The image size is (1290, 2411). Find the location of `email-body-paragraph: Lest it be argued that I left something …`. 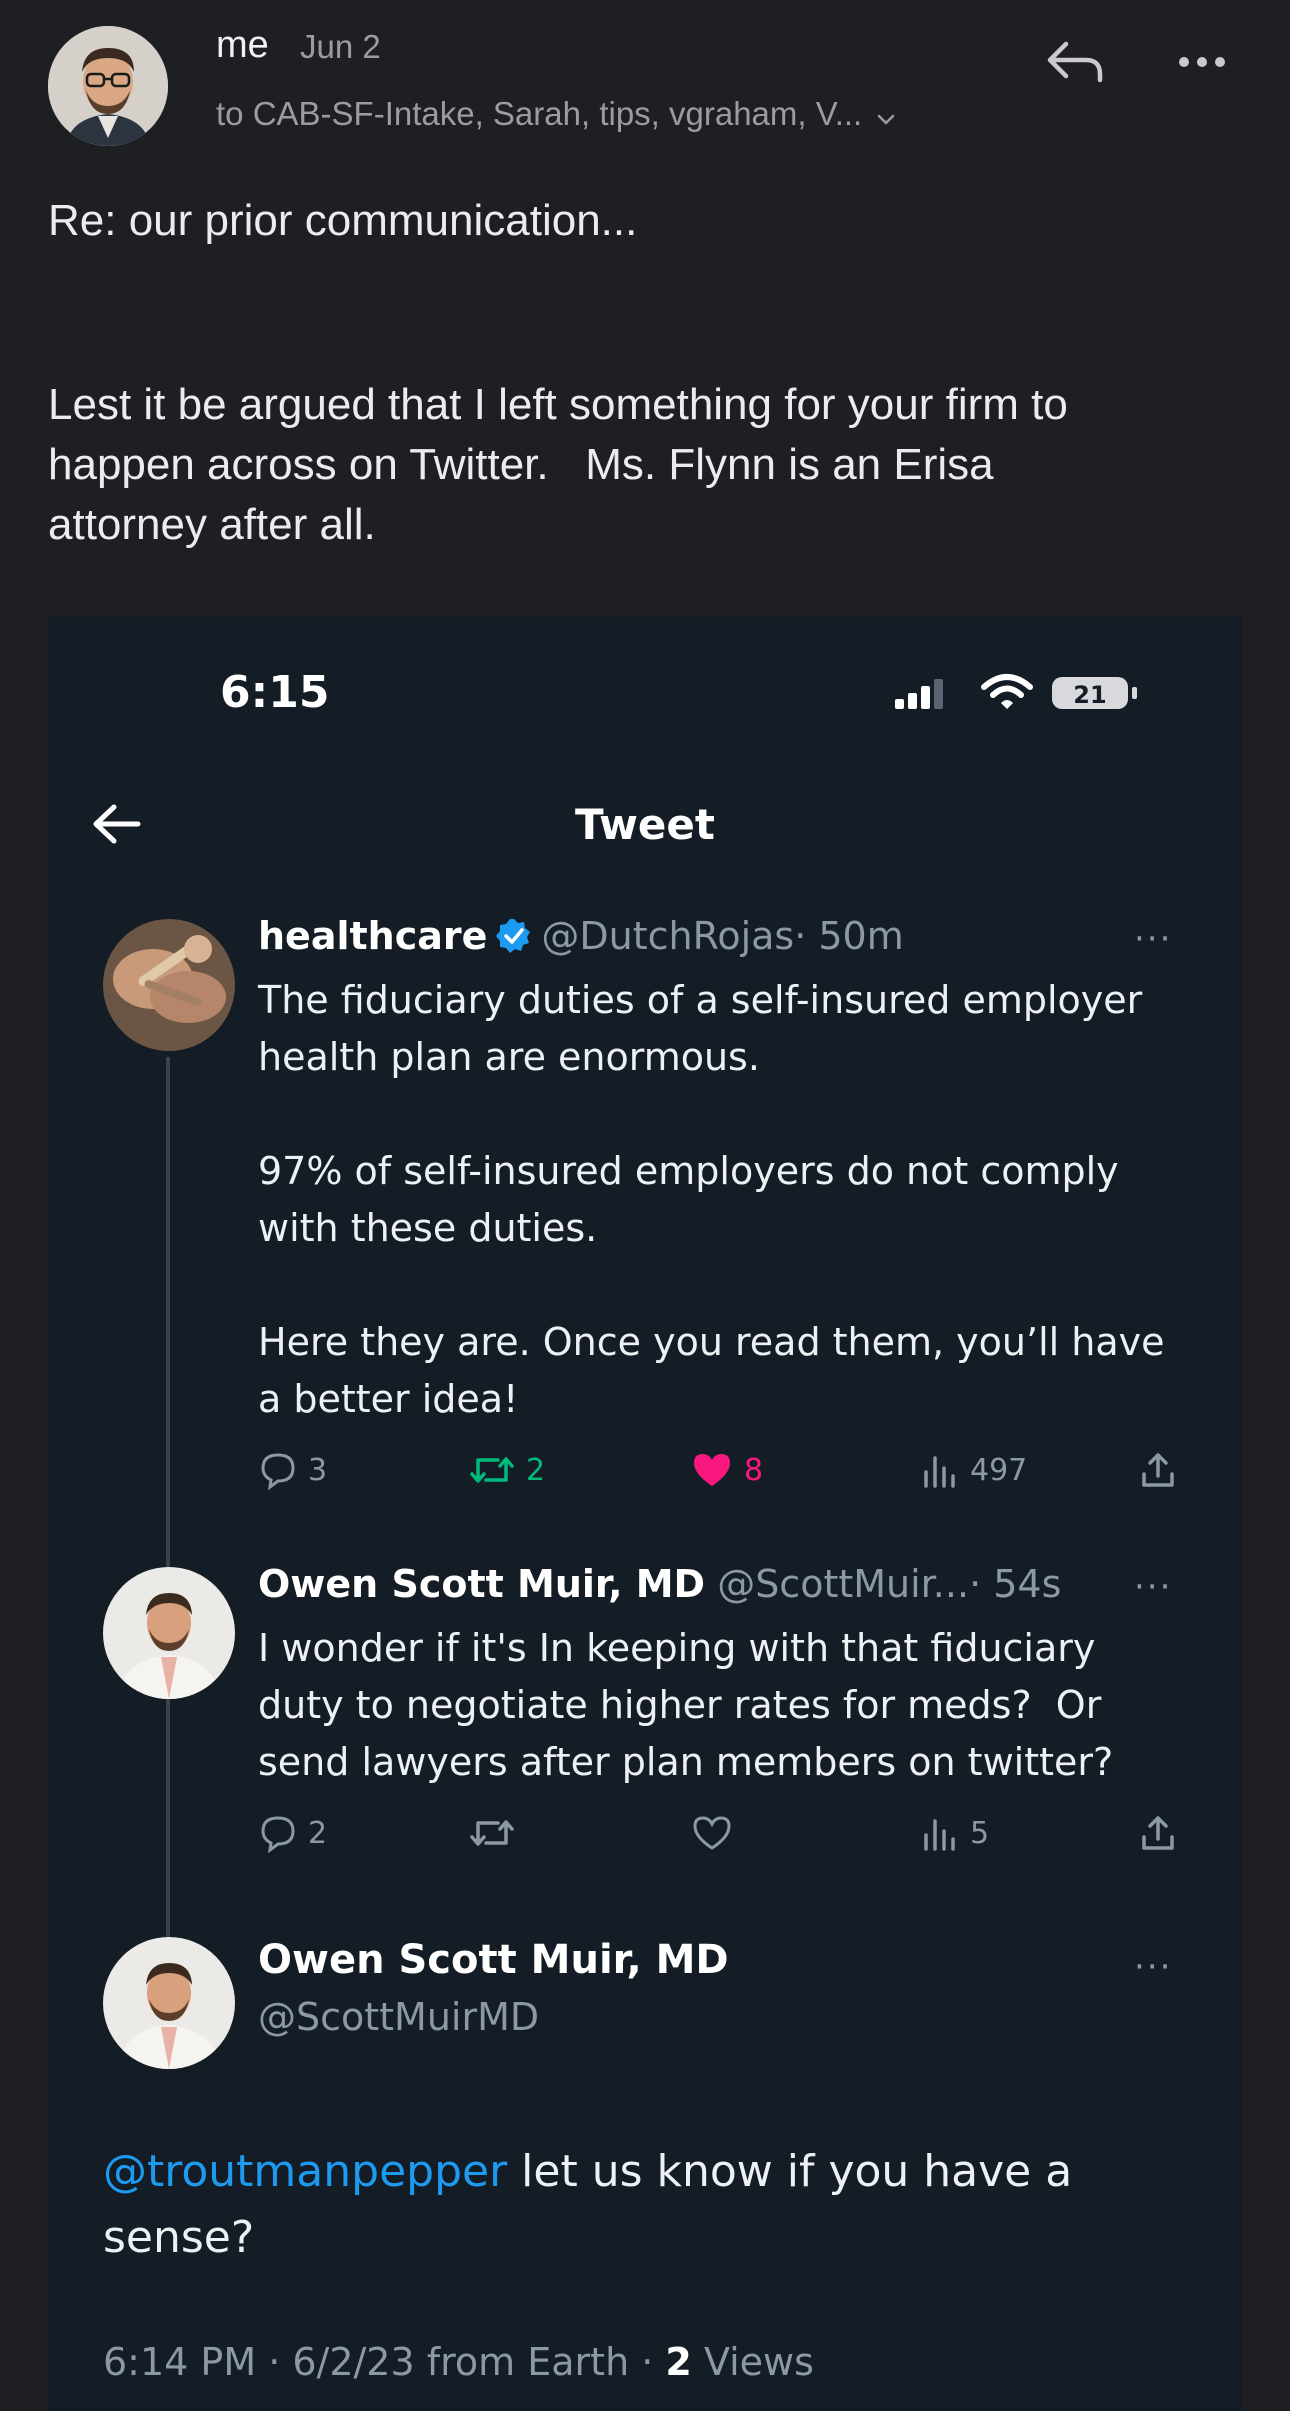

email-body-paragraph: Lest it be argued that I left something … is located at coordinates (648, 465).